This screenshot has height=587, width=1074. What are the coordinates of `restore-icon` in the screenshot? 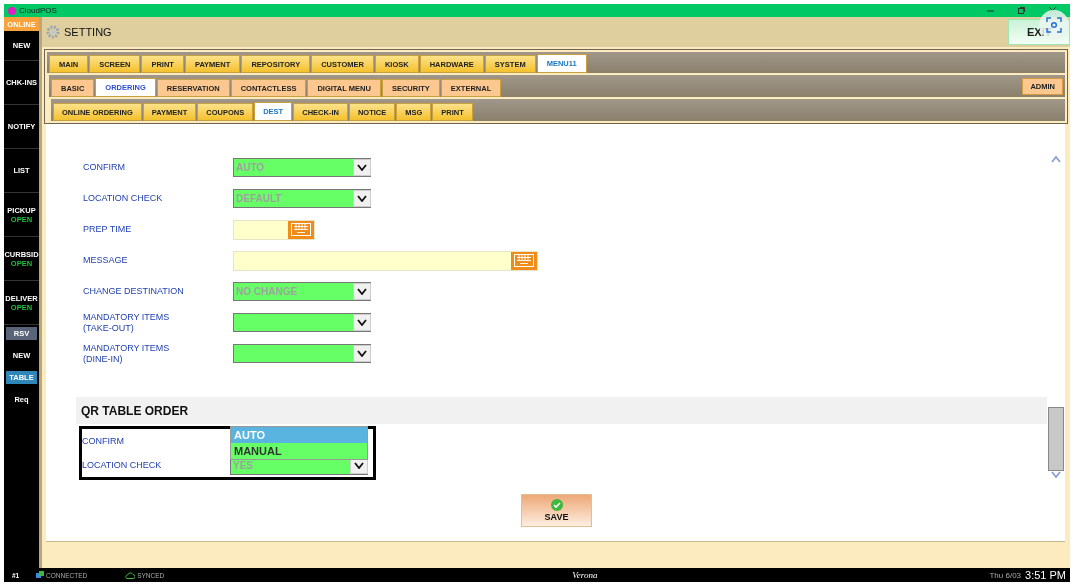 It's located at (1021, 10).